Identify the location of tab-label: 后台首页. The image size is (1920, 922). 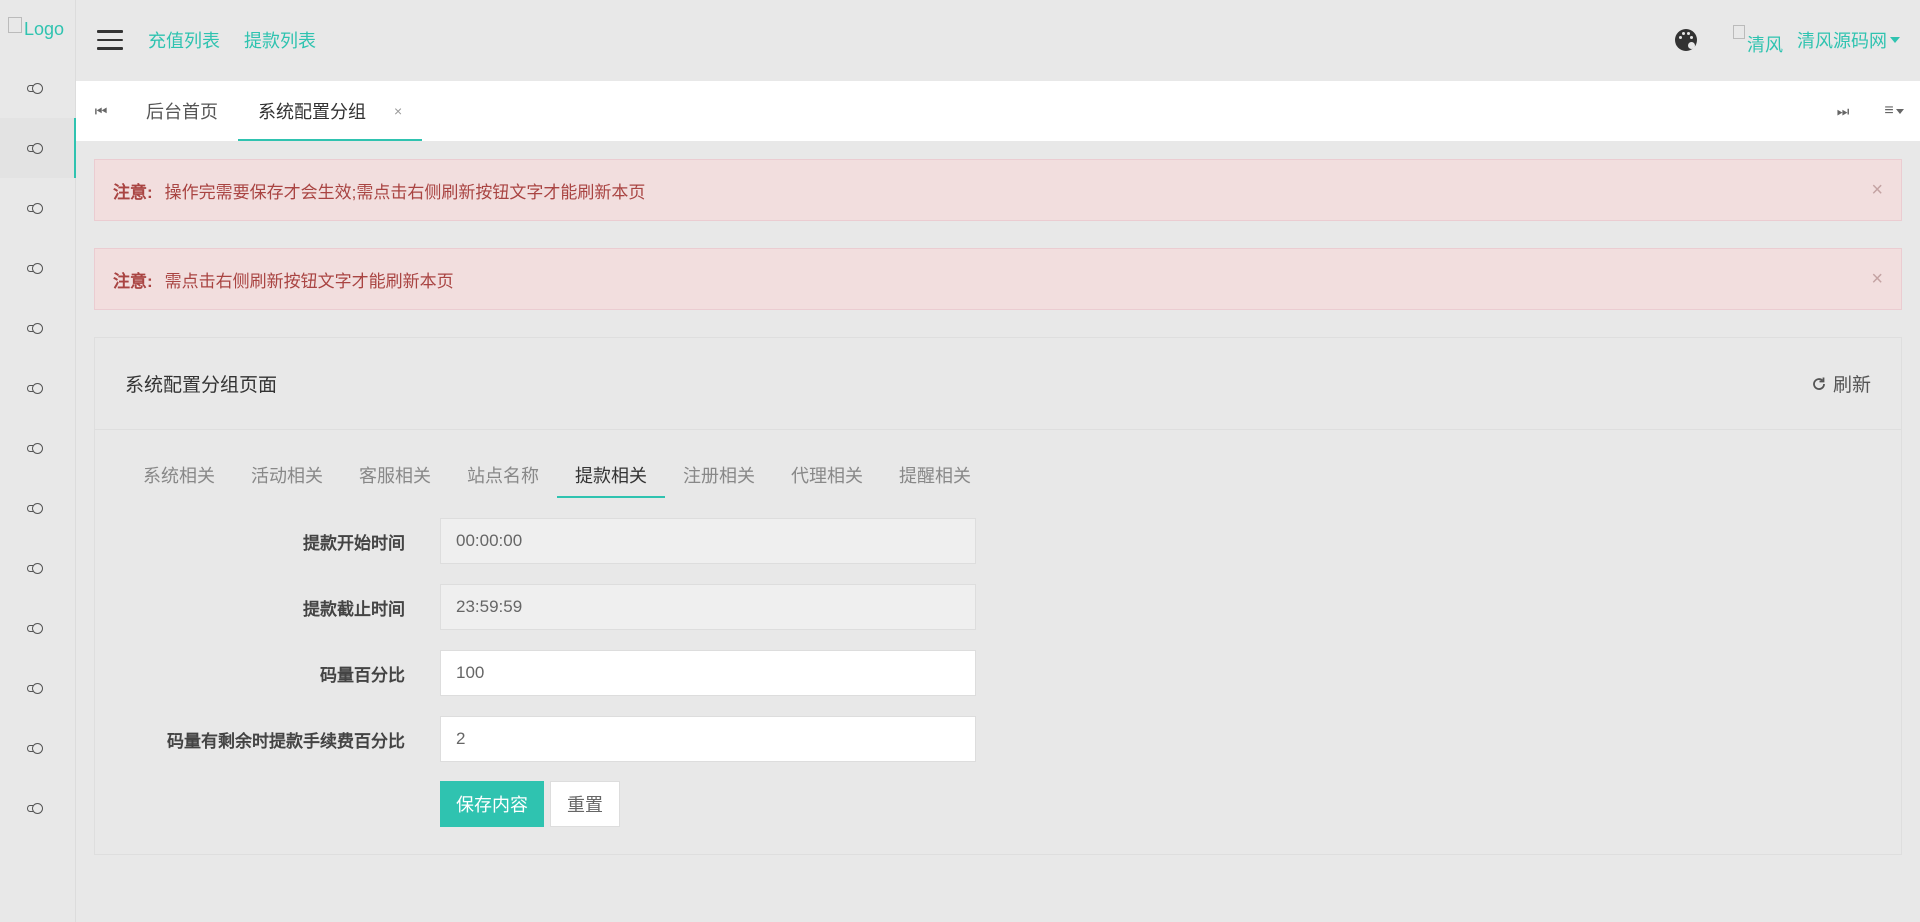
(182, 112).